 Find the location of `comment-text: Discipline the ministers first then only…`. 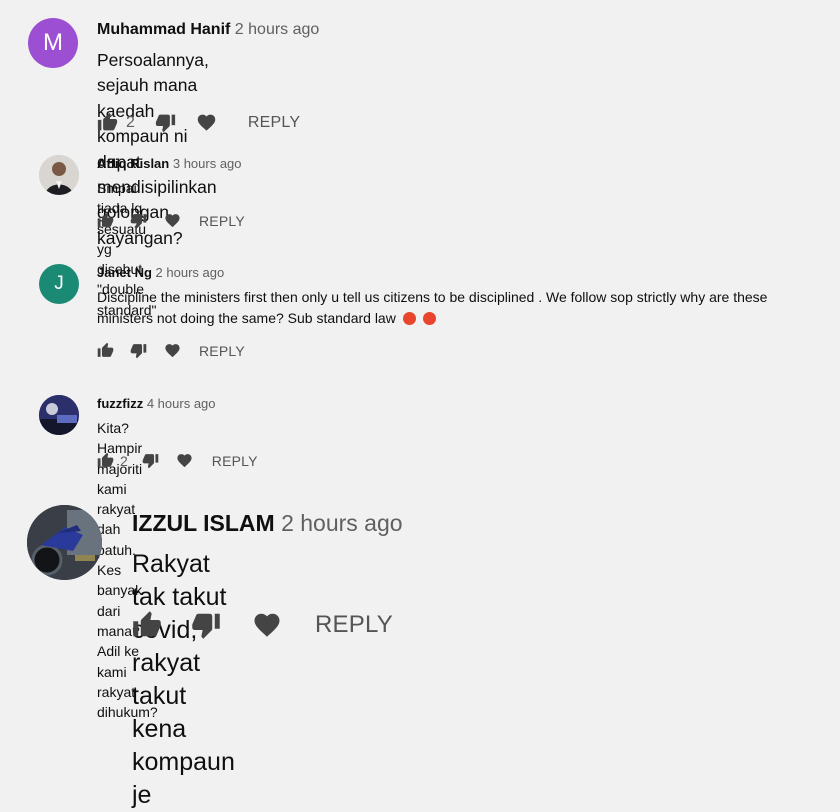

comment-text: Discipline the ministers first then only… is located at coordinates (464, 308).